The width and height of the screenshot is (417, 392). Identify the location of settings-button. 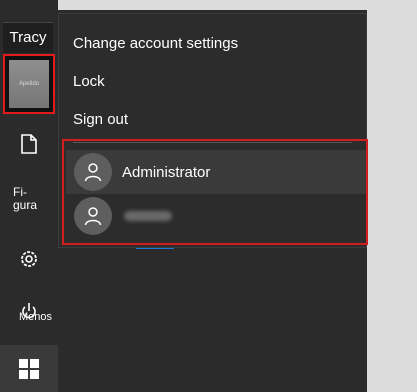
(29, 259).